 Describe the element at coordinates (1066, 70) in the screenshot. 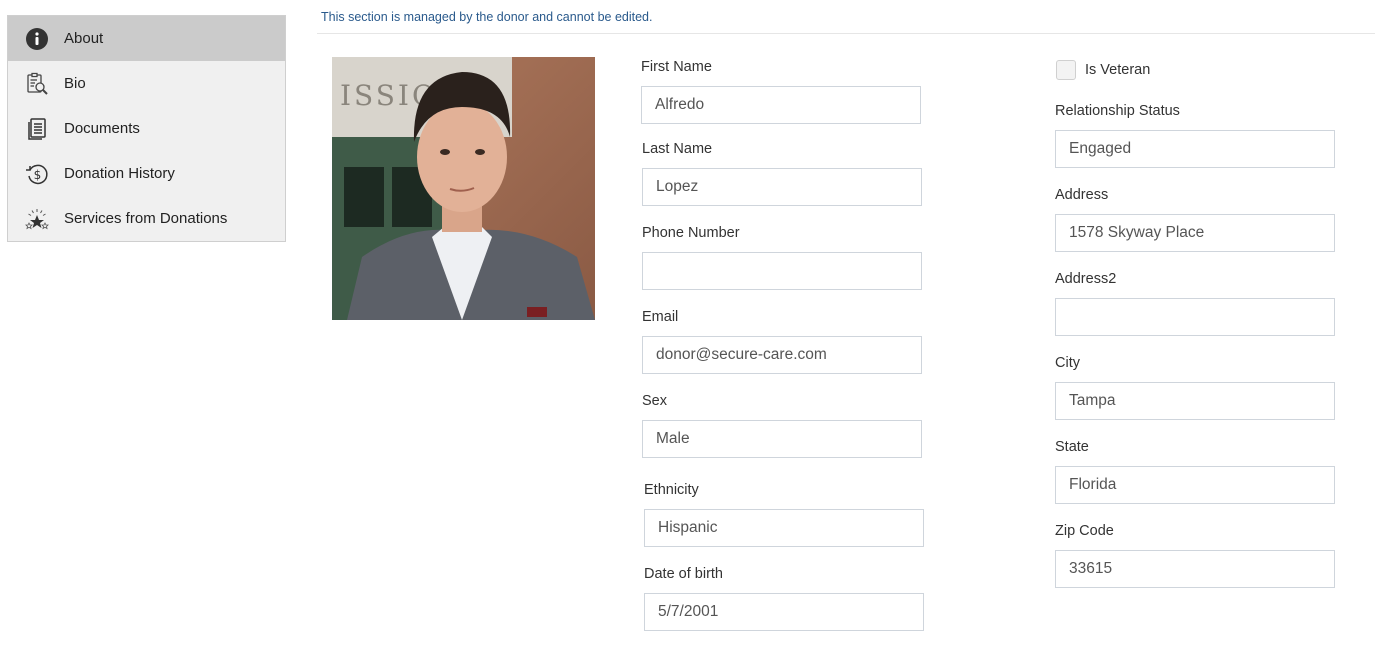

I see `is-veteran-checkbox` at that location.